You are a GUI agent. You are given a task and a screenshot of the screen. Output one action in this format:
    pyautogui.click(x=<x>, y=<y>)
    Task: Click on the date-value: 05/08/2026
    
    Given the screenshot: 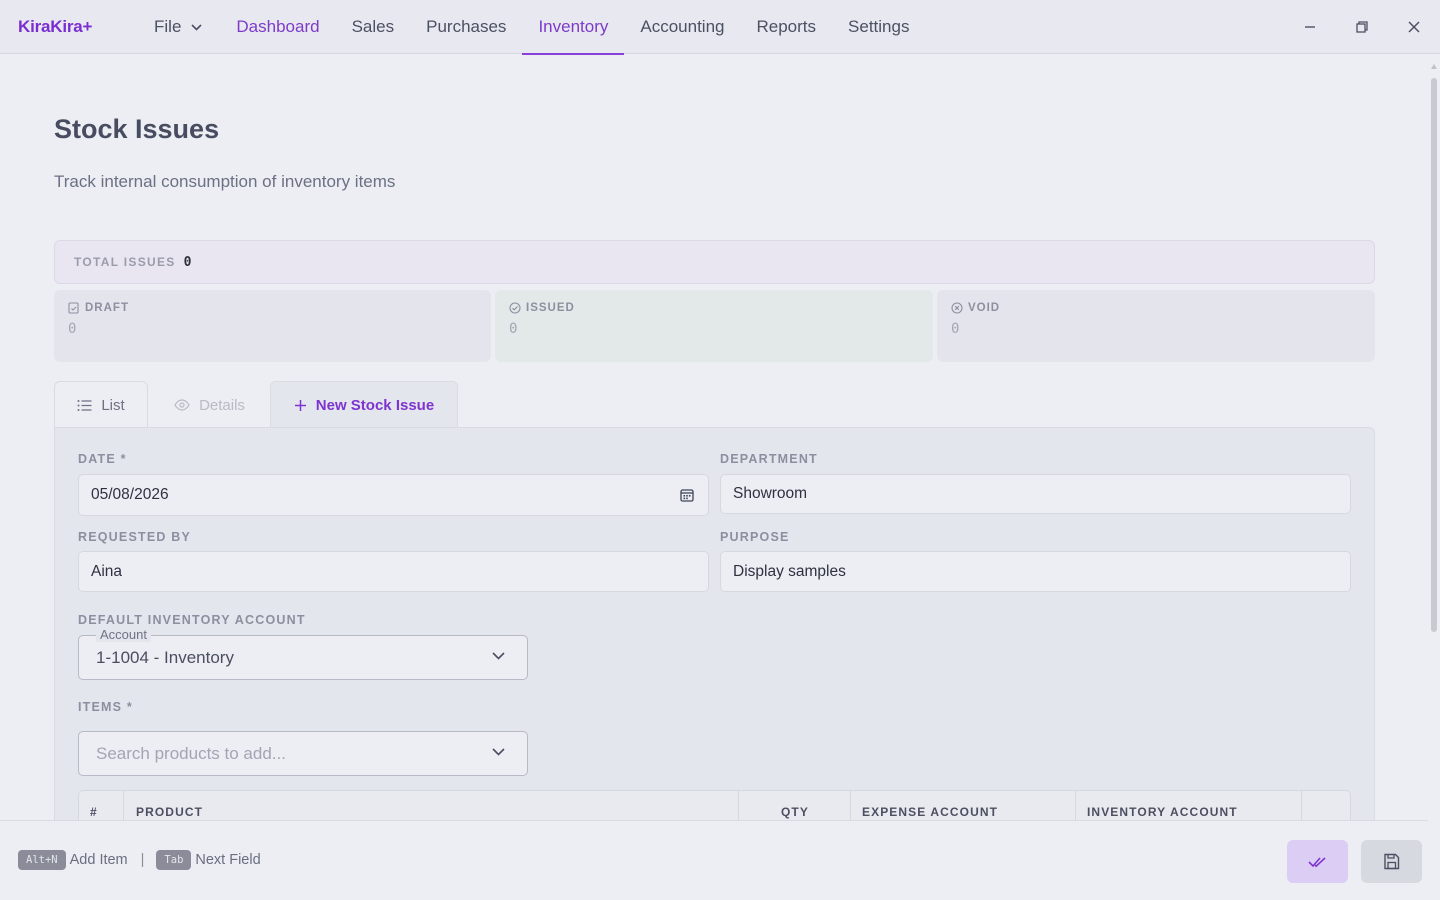 What is the action you would take?
    pyautogui.click(x=130, y=494)
    